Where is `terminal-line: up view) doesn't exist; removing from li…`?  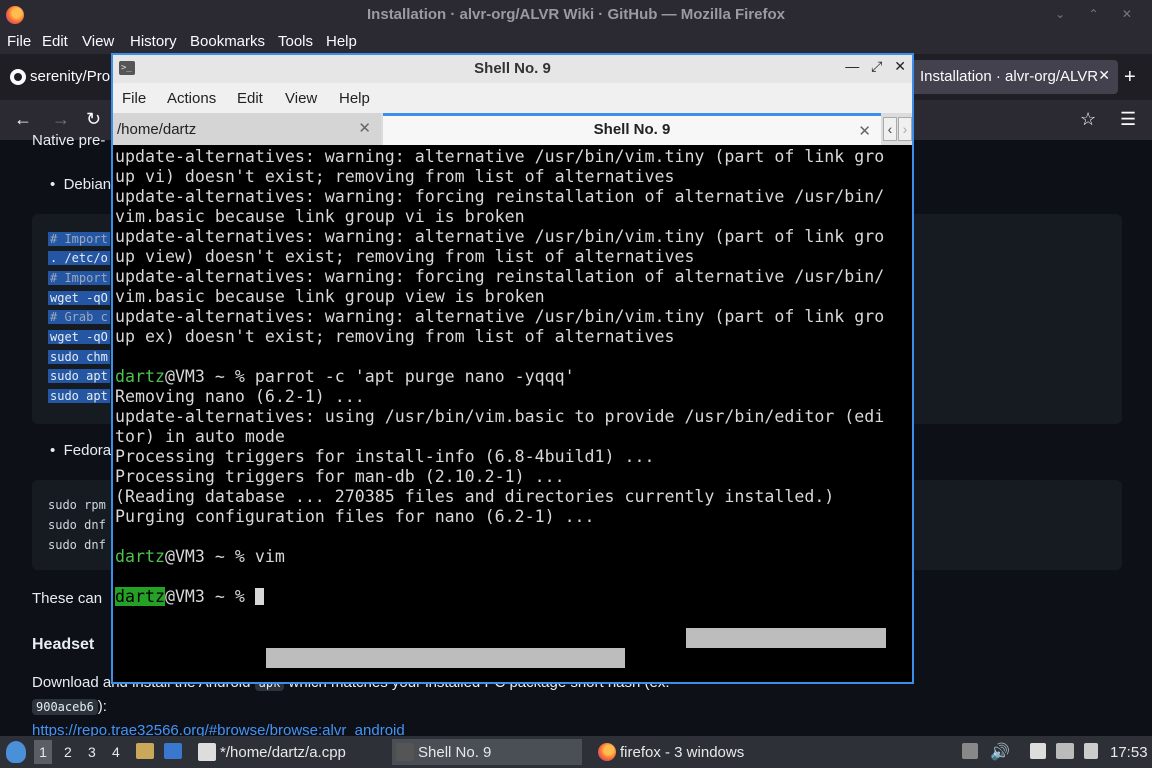
terminal-line: up view) doesn't exist; removing from li… is located at coordinates (405, 256).